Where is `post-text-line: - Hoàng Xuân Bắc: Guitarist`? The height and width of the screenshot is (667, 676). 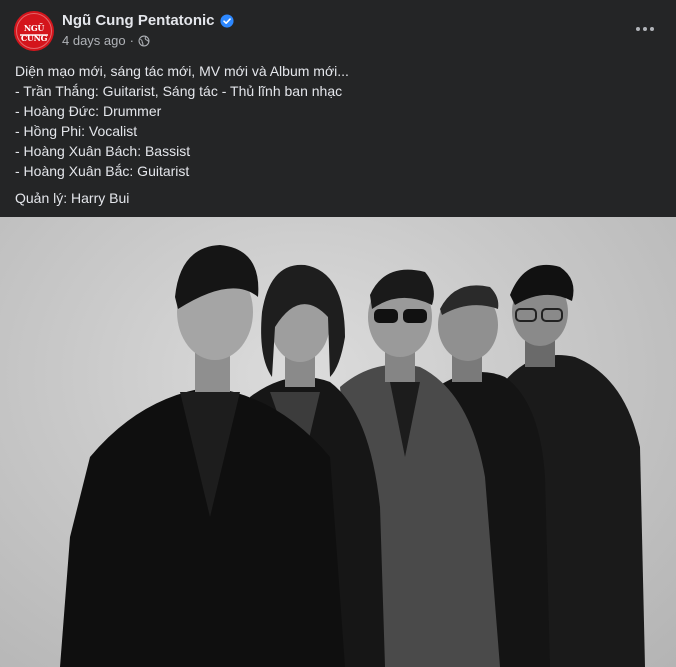
post-text-line: - Hoàng Xuân Bắc: Guitarist is located at coordinates (102, 171).